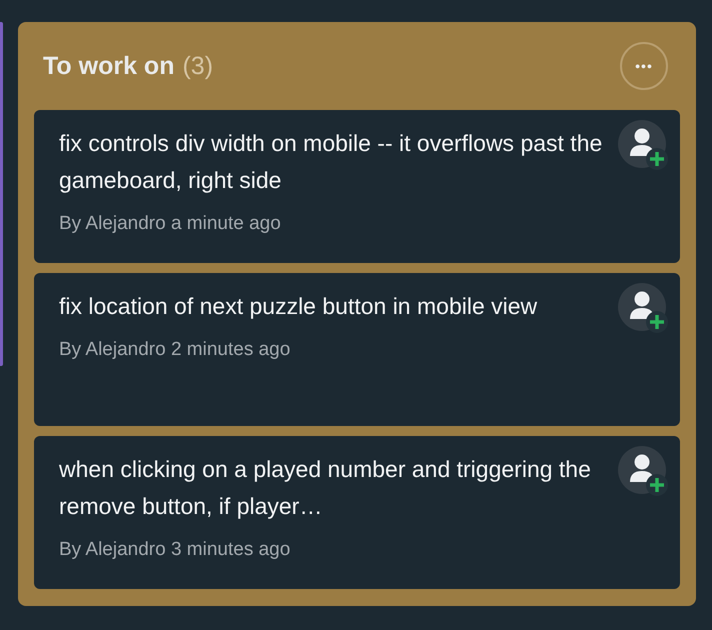 This screenshot has width=712, height=630. Describe the element at coordinates (298, 306) in the screenshot. I see `card-title: fix location of next puzzle button in mobile view` at that location.